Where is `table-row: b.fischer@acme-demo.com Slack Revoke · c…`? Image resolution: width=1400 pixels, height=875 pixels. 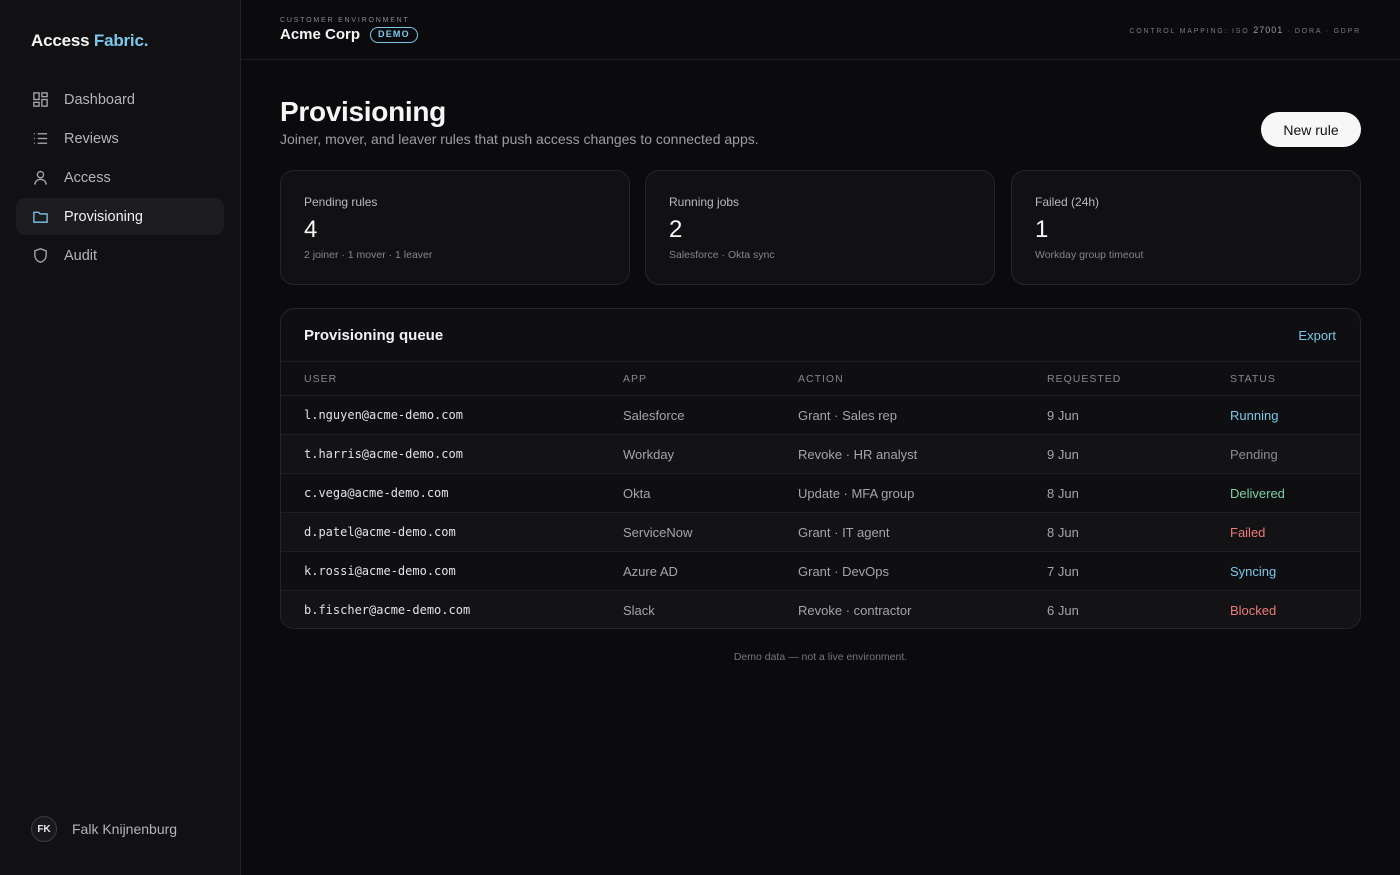 table-row: b.fischer@acme-demo.com Slack Revoke · c… is located at coordinates (820, 609).